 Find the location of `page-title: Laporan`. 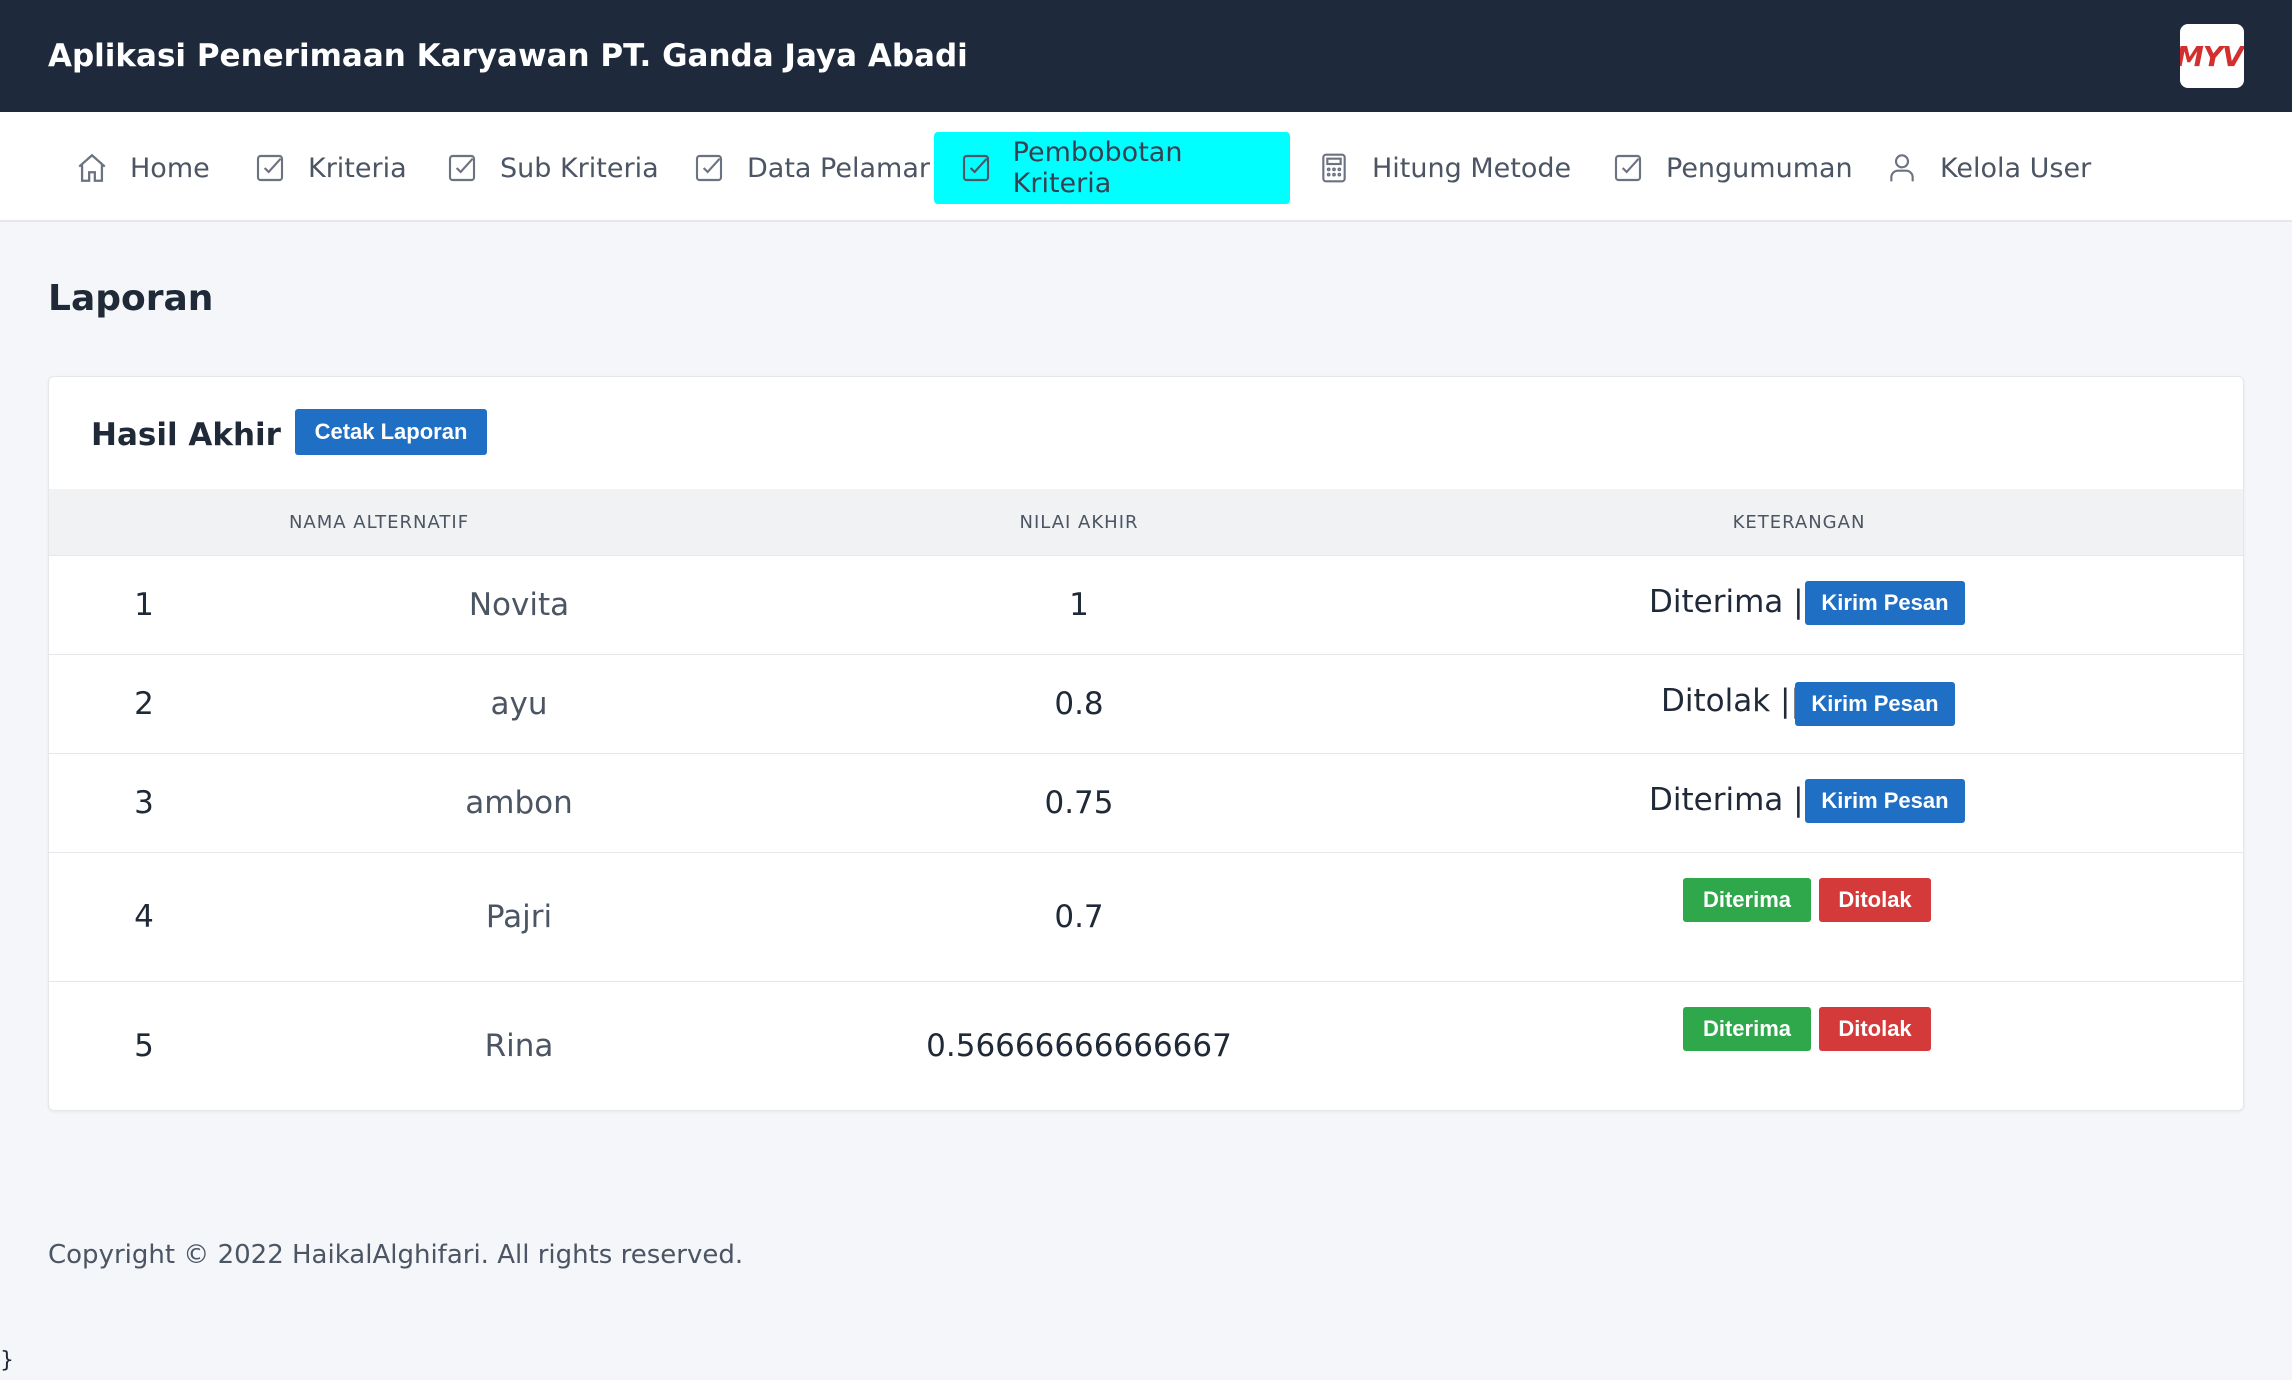

page-title: Laporan is located at coordinates (131, 298).